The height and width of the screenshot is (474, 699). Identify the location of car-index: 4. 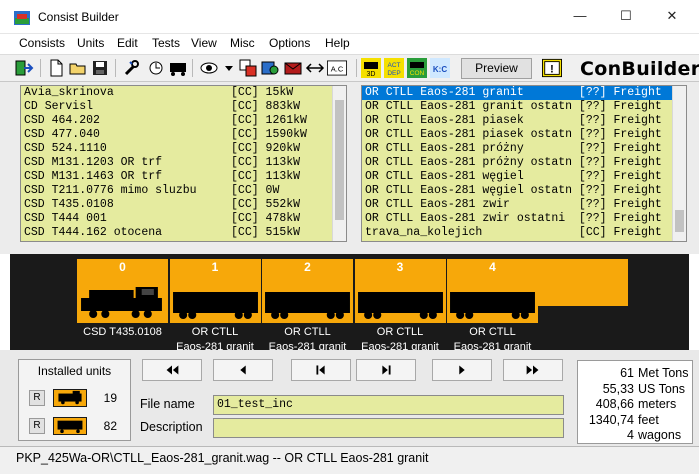
(492, 267).